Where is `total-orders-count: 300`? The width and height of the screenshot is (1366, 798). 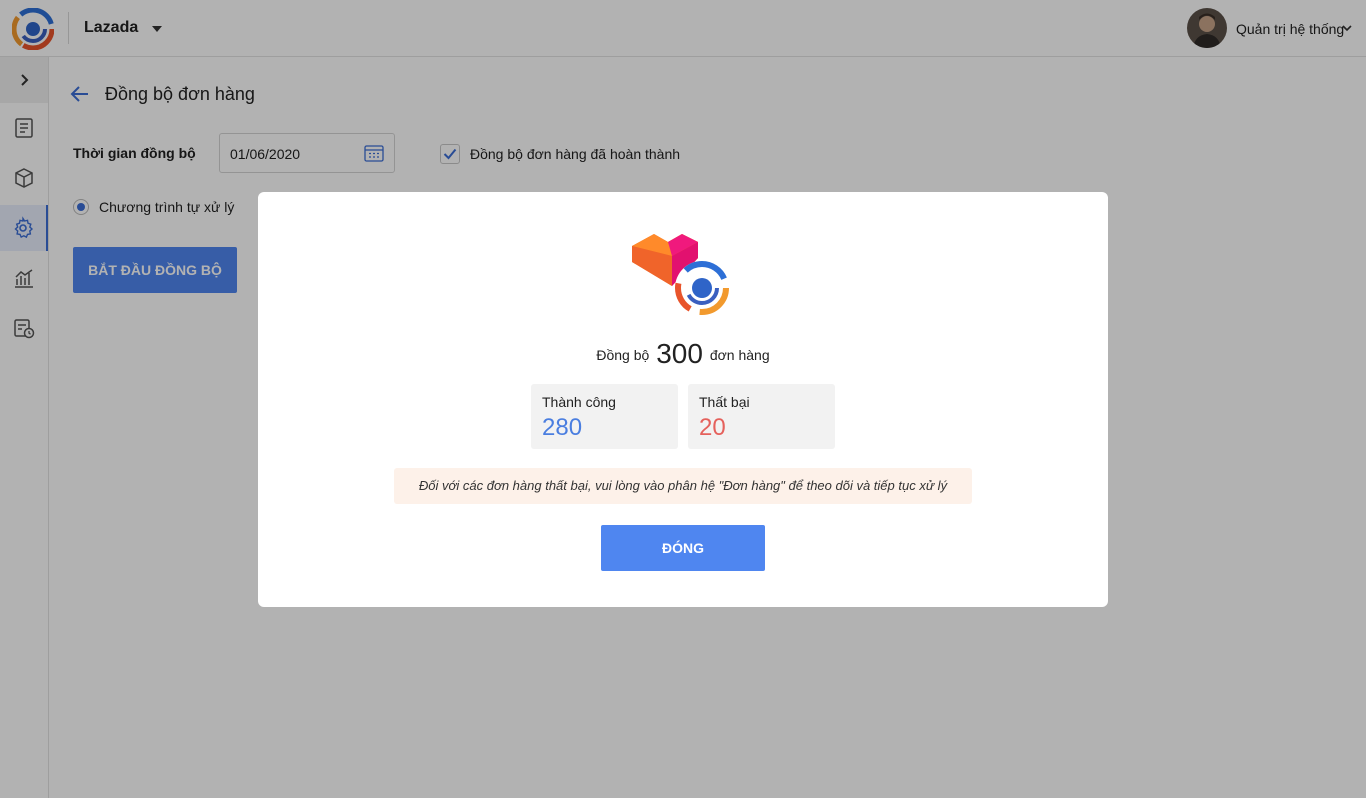 total-orders-count: 300 is located at coordinates (679, 353).